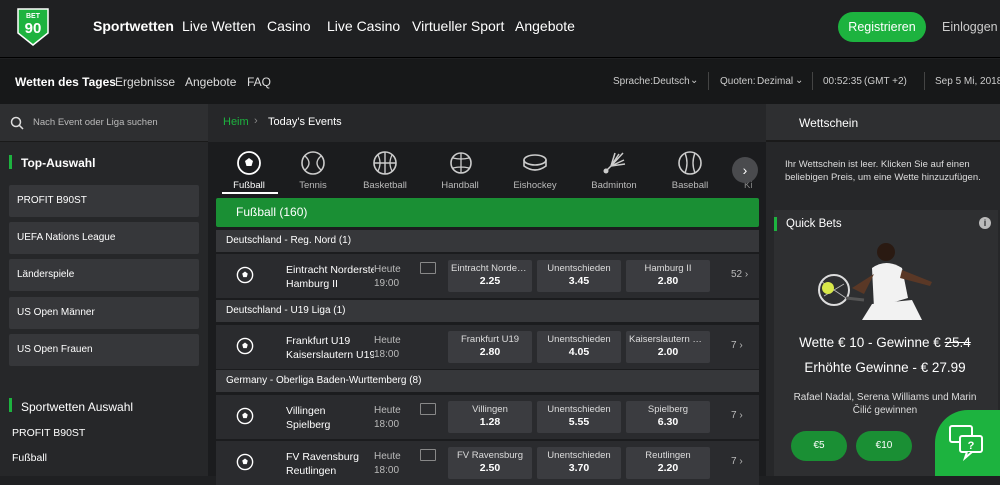 The image size is (1000, 485). What do you see at coordinates (48, 433) in the screenshot?
I see `sport-link-profit: PROFIT B90ST` at bounding box center [48, 433].